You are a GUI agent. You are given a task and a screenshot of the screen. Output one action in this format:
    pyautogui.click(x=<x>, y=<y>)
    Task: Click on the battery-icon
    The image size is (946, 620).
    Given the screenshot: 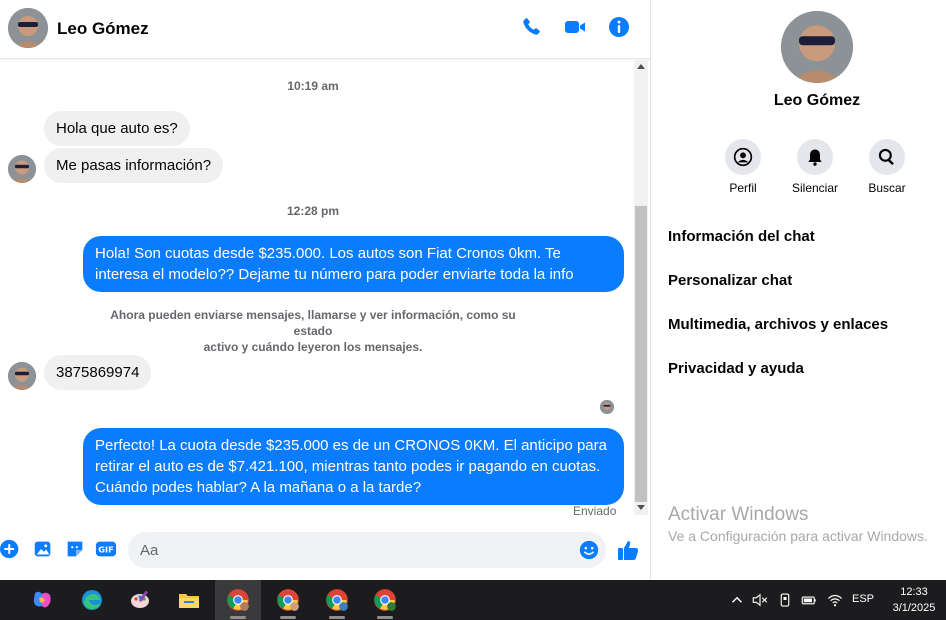 What is the action you would take?
    pyautogui.click(x=809, y=600)
    